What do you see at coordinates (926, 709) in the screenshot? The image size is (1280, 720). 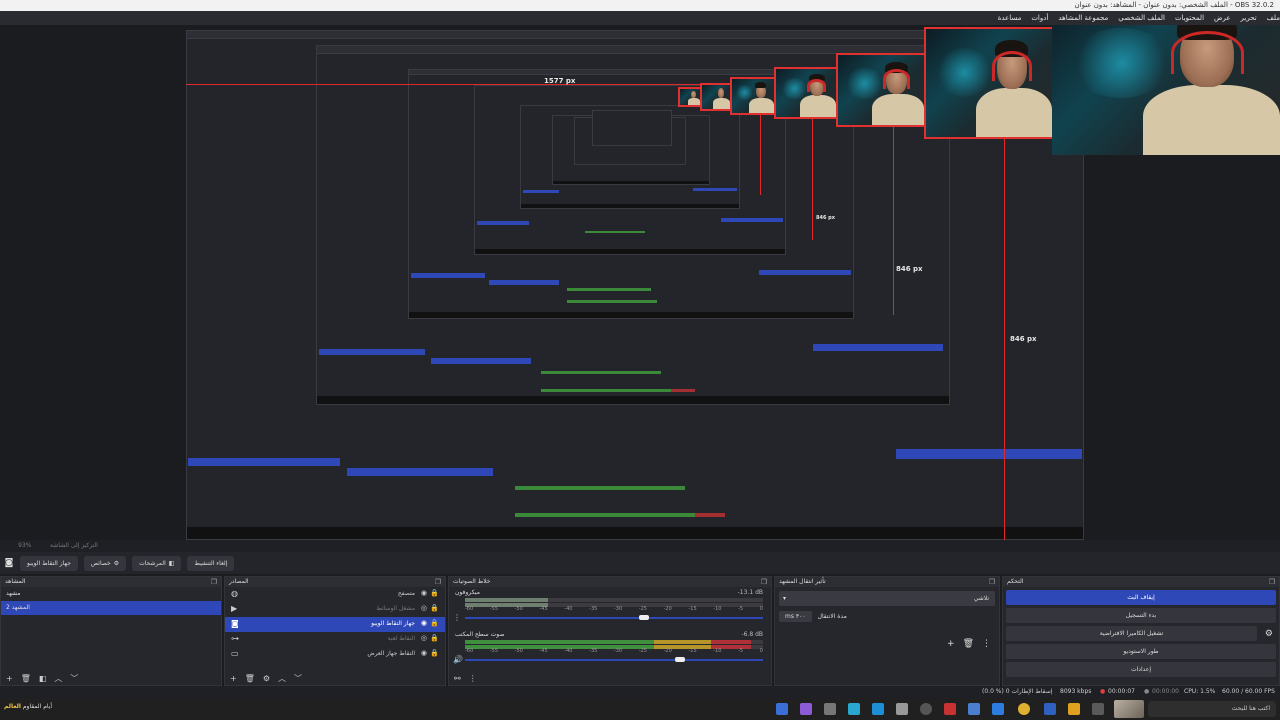 I see `obs-icon` at bounding box center [926, 709].